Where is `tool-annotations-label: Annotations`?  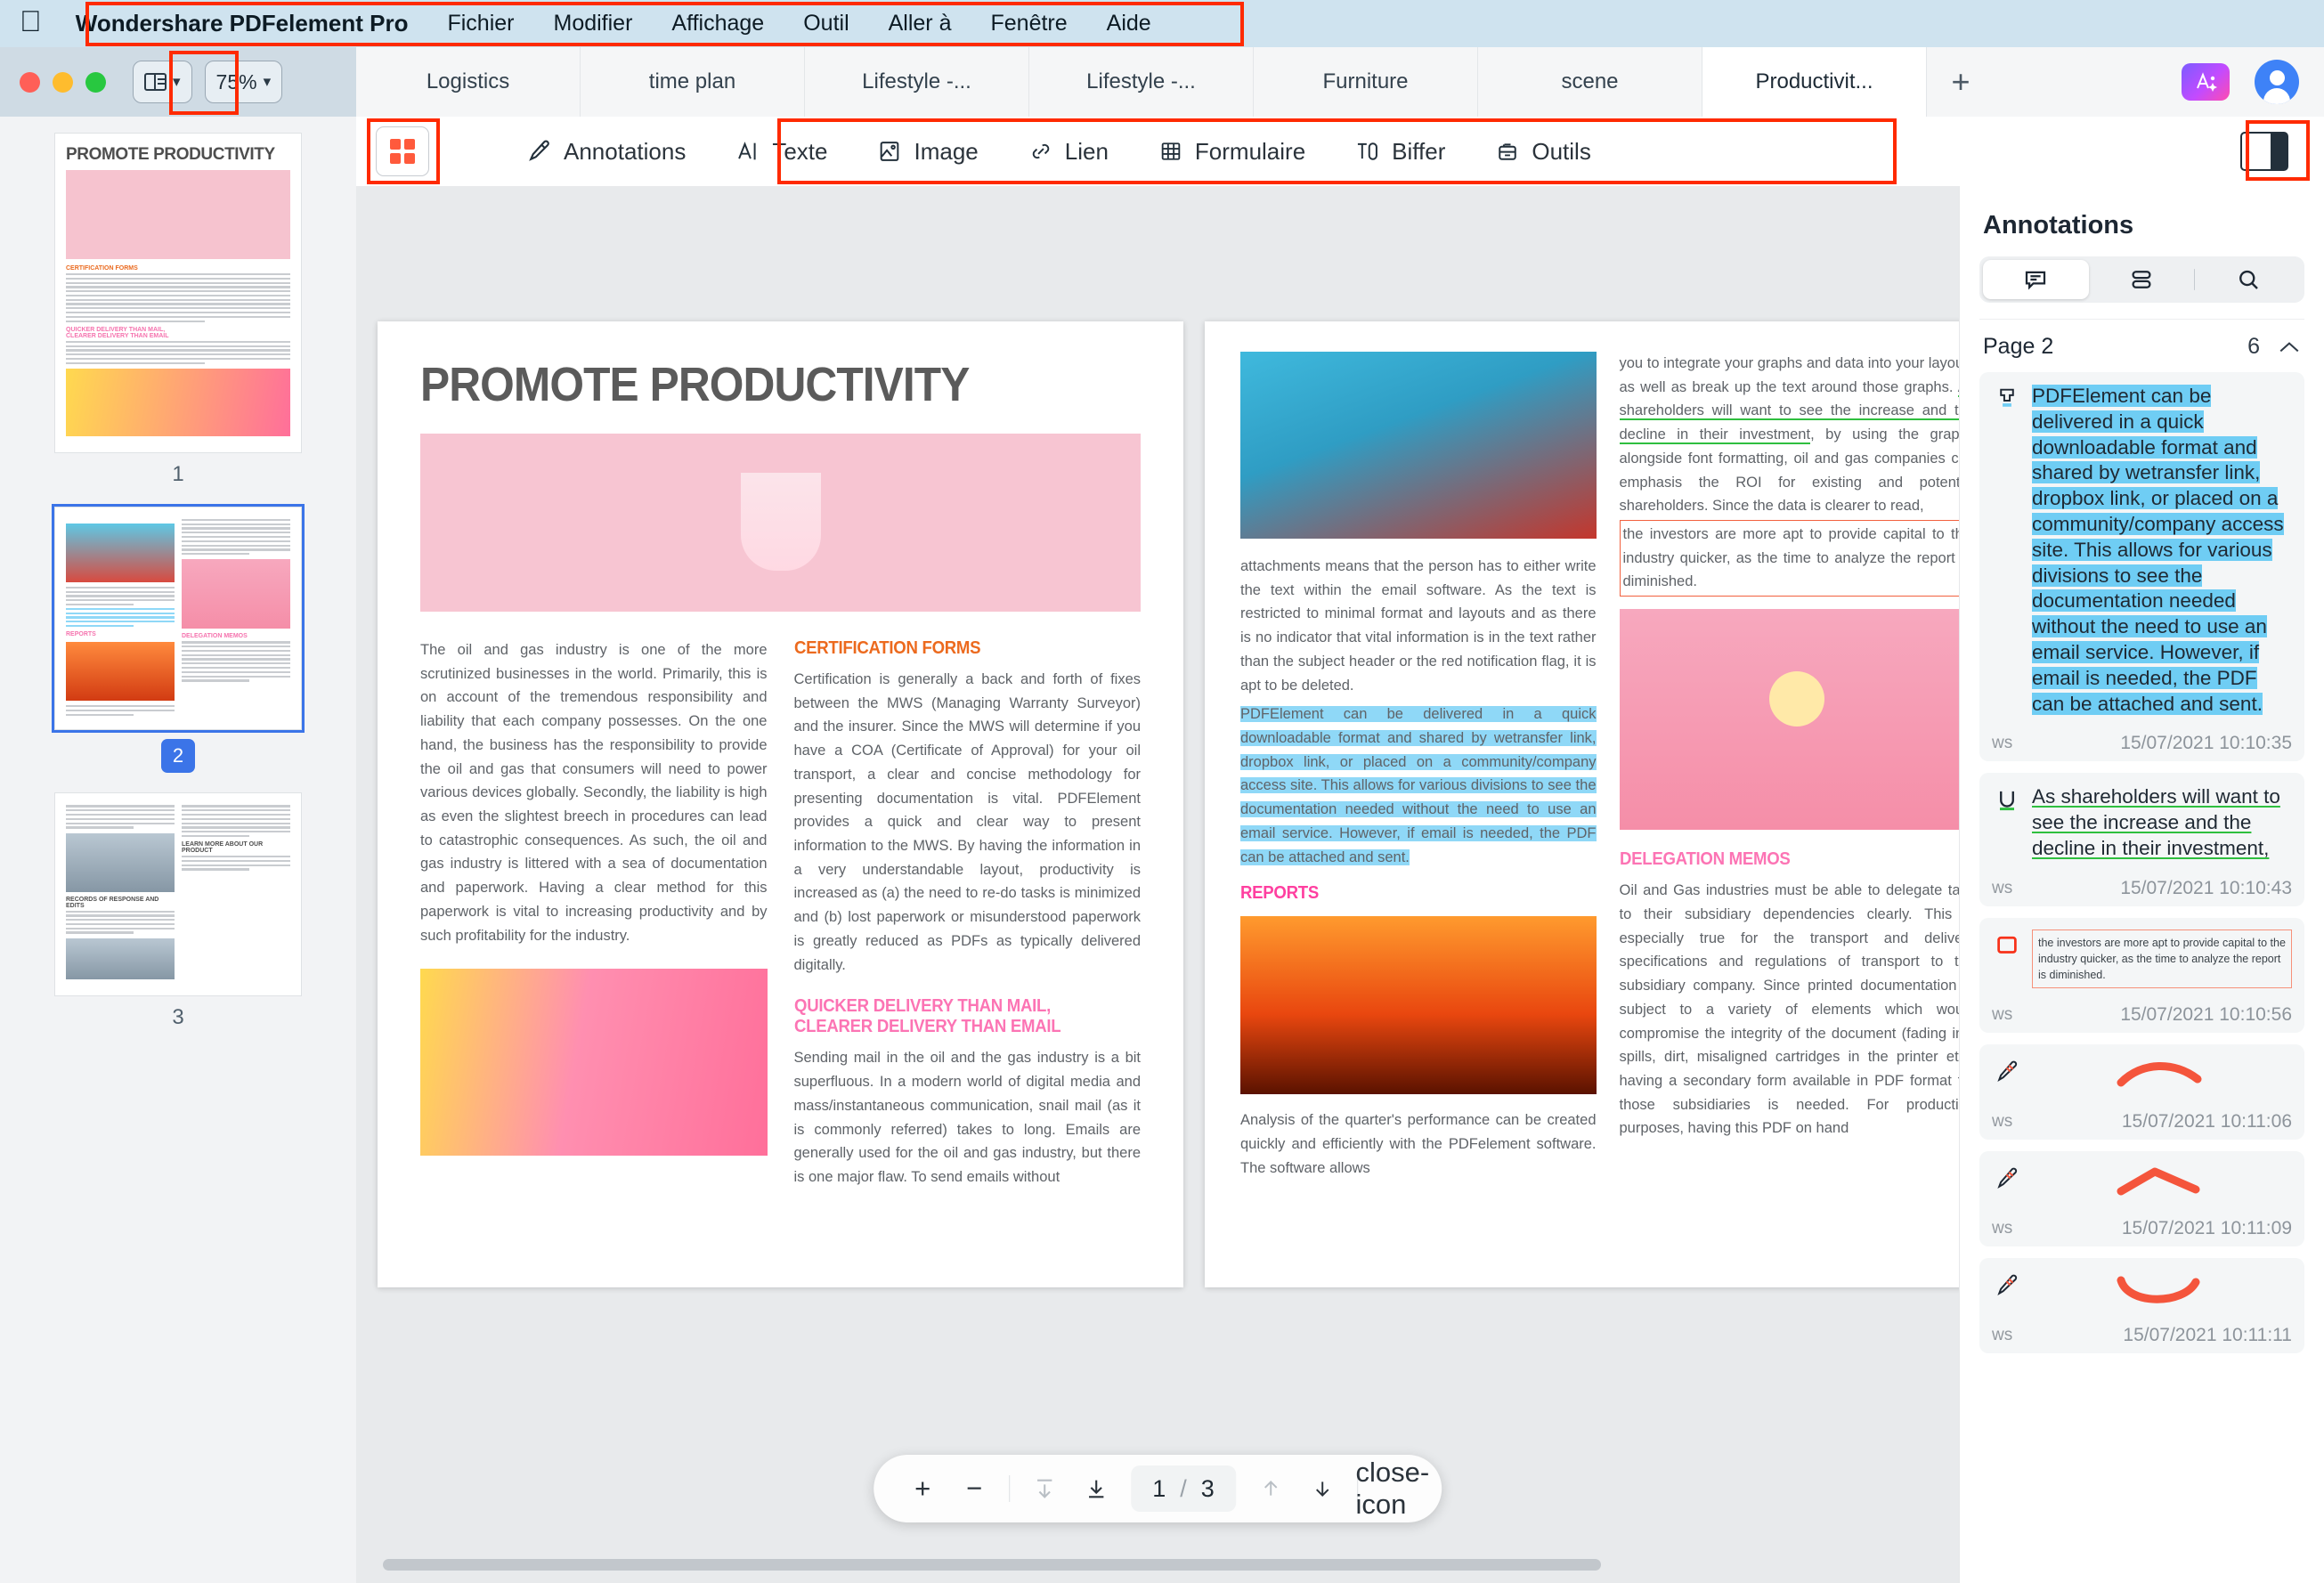
tool-annotations-label: Annotations is located at coordinates (626, 151).